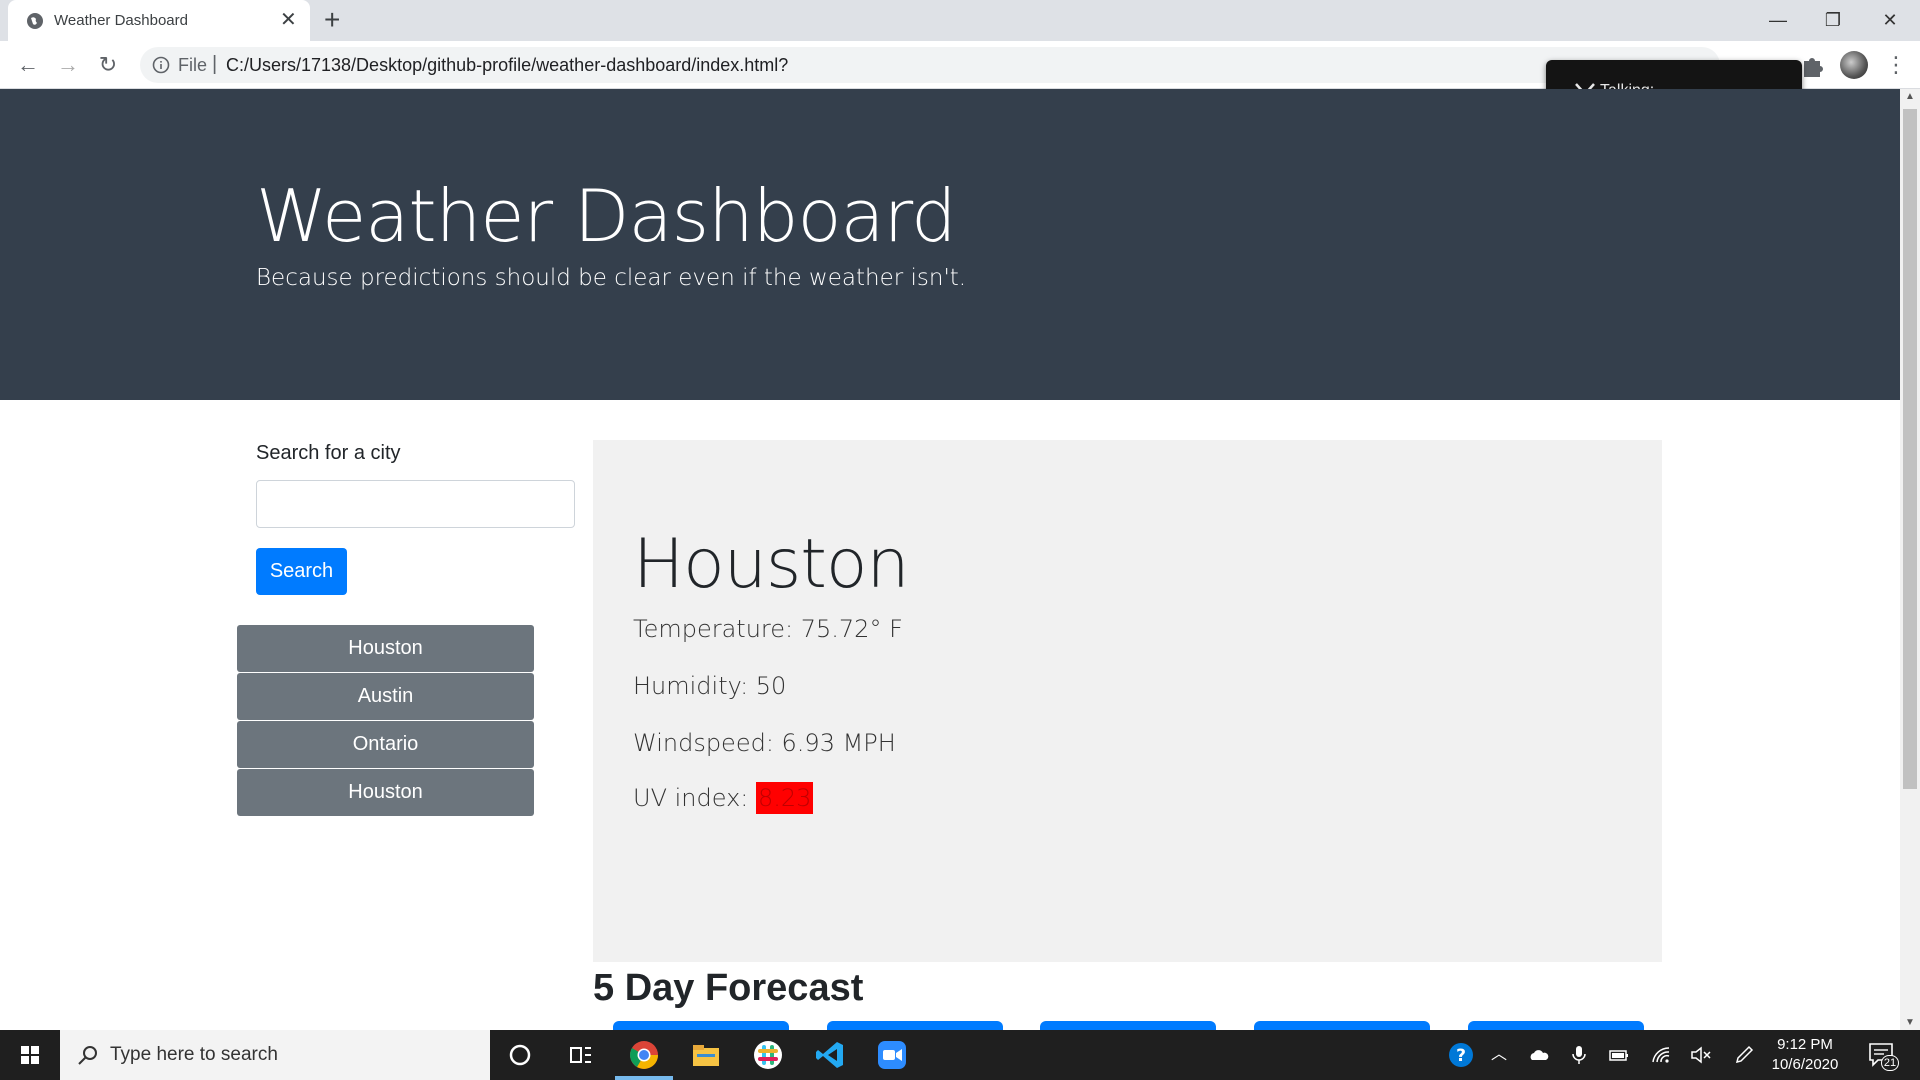 The width and height of the screenshot is (1920, 1080). Describe the element at coordinates (35, 21) in the screenshot. I see `globe-icon` at that location.